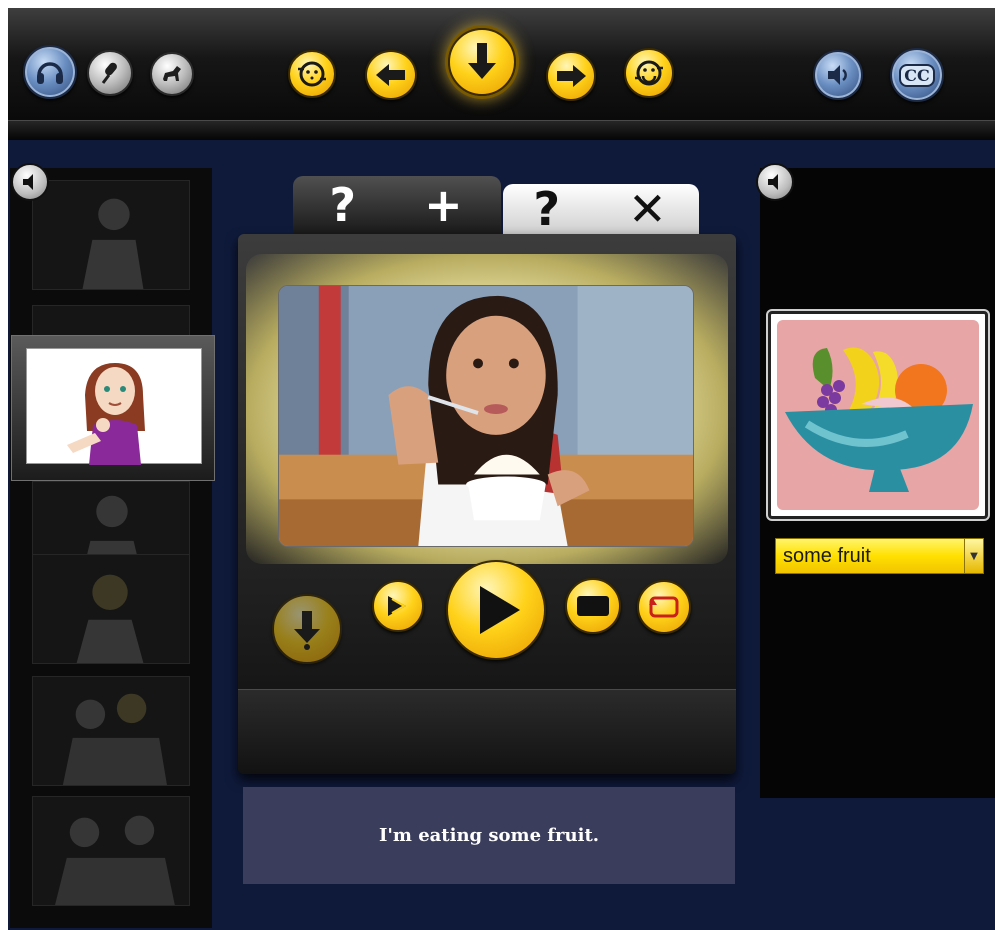 Image resolution: width=995 pixels, height=930 pixels. What do you see at coordinates (500, 610) in the screenshot?
I see `play-icon` at bounding box center [500, 610].